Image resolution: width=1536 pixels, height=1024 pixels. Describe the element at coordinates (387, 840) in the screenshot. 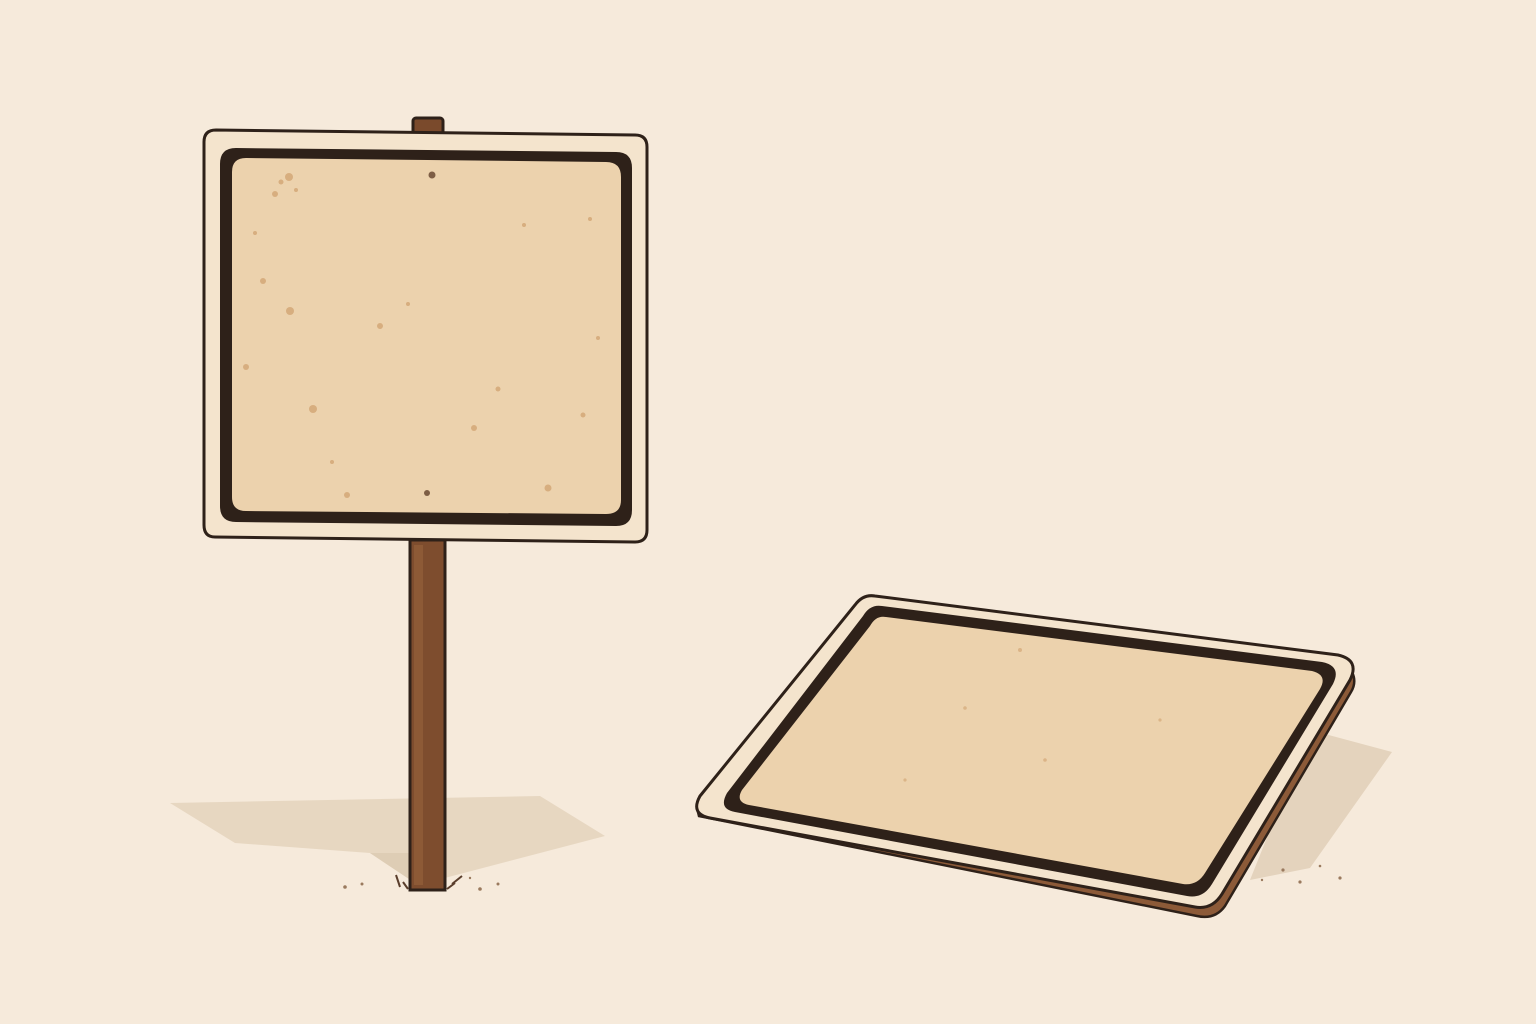

I see `standing-sign-shadow` at that location.